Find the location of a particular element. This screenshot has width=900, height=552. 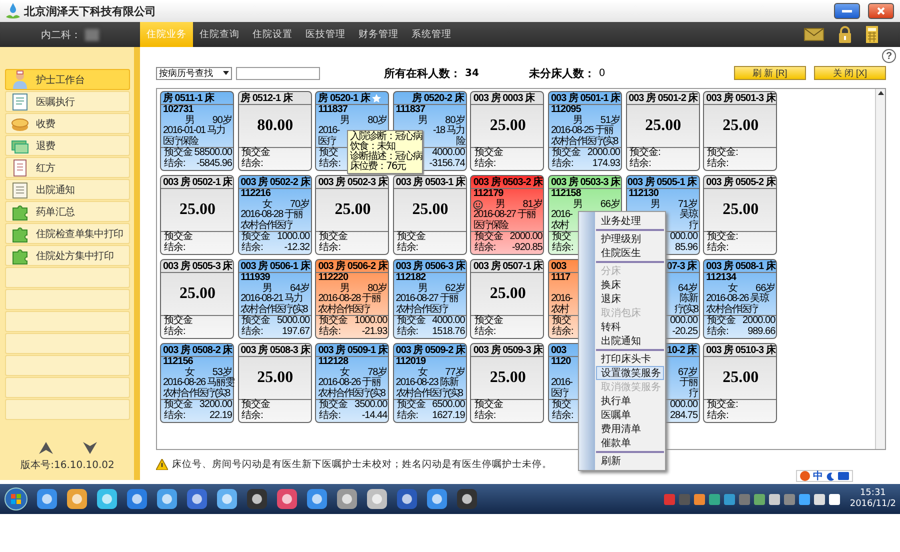

total-patients-count: 34 is located at coordinates (472, 73).